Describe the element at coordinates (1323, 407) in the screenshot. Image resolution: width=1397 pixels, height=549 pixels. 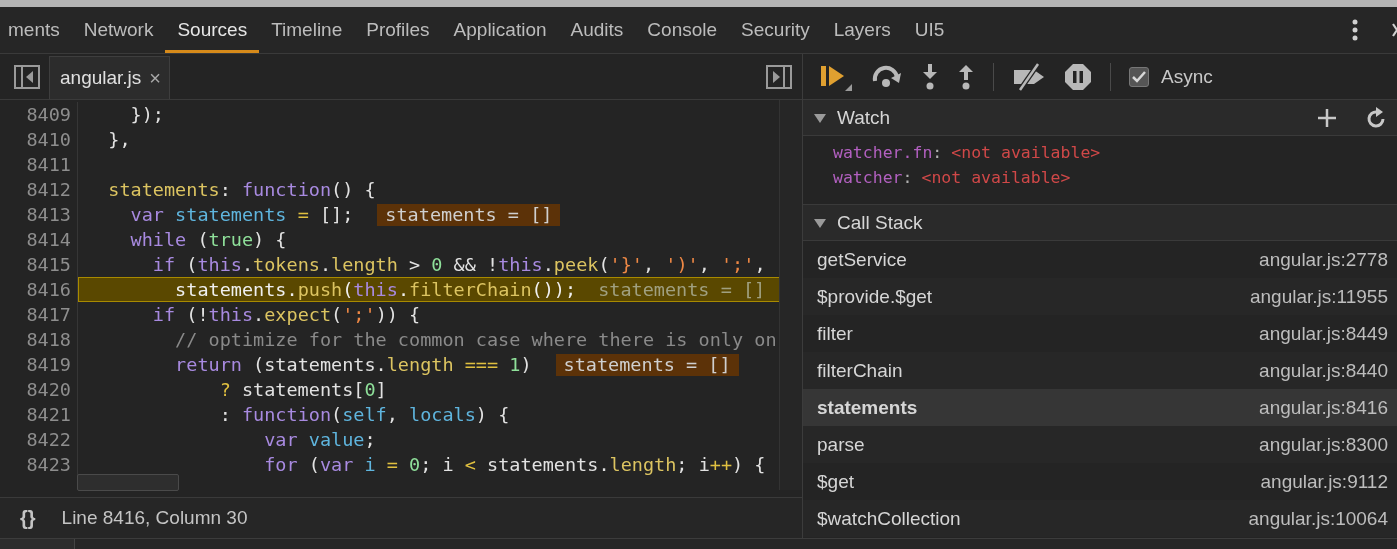
I see `frame-location: angular.js:8416` at that location.